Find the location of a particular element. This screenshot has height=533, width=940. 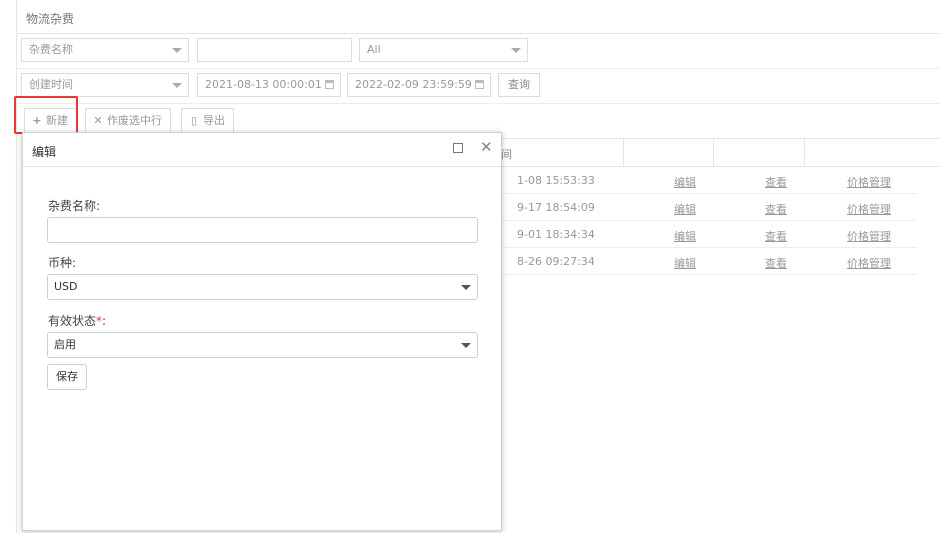

maximize-icon is located at coordinates (458, 148).